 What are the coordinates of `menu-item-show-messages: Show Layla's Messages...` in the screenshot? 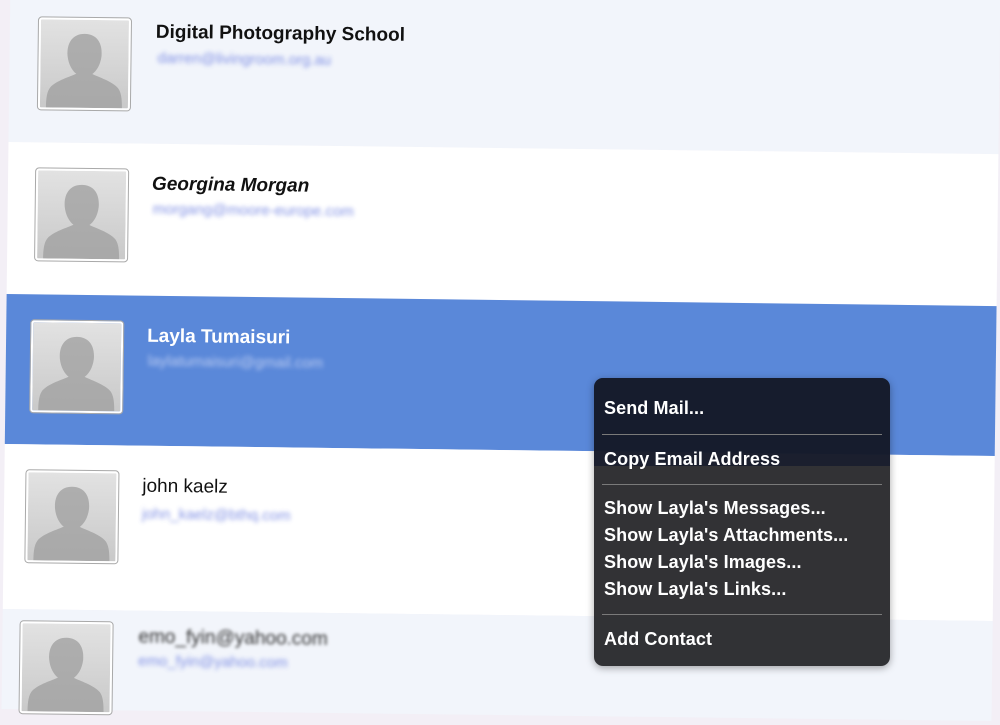 It's located at (715, 508).